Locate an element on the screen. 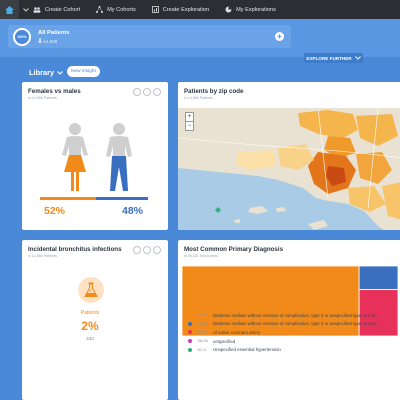 The image size is (400, 400). cohort-bar: 100% All Patients 14,566 + is located at coordinates (200, 38).